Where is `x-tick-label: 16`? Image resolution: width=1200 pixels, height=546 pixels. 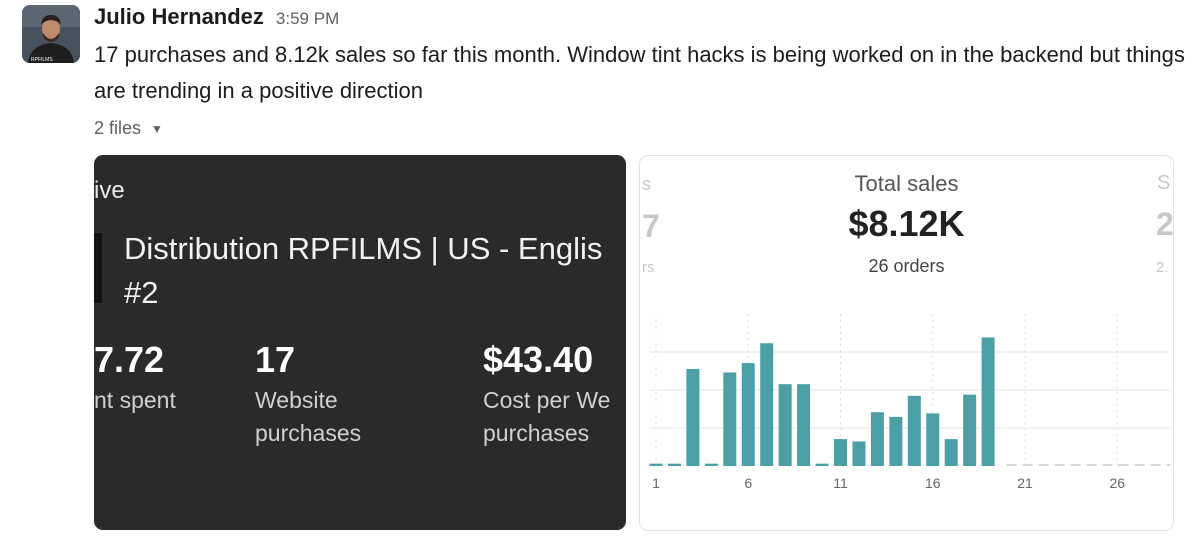 x-tick-label: 16 is located at coordinates (933, 483).